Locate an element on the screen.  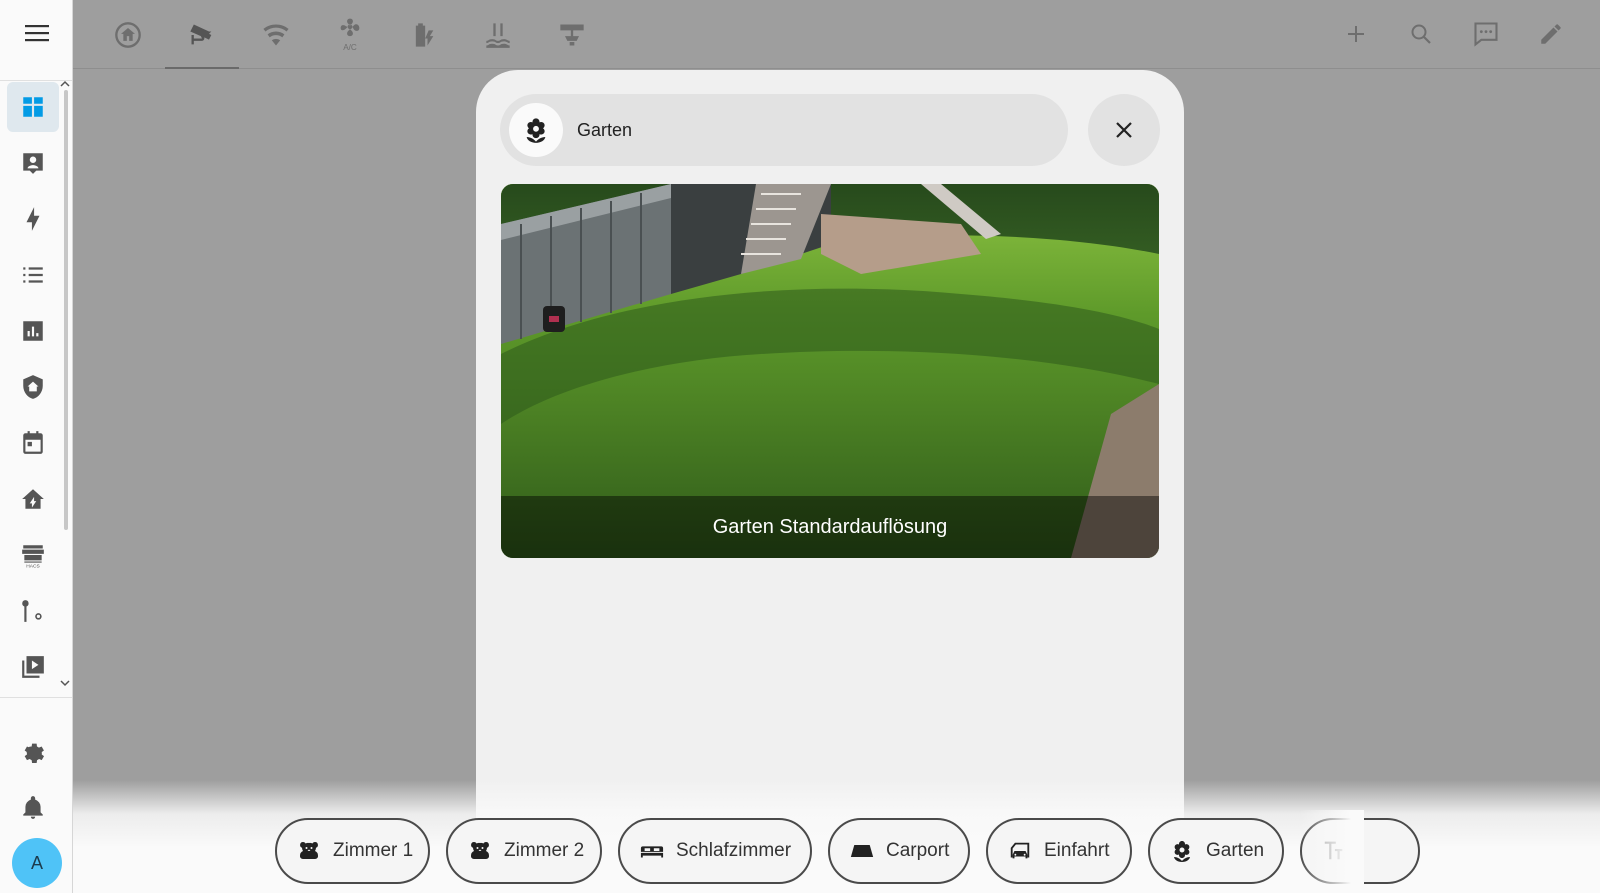
play-box-multiple-icon is located at coordinates (33, 667).